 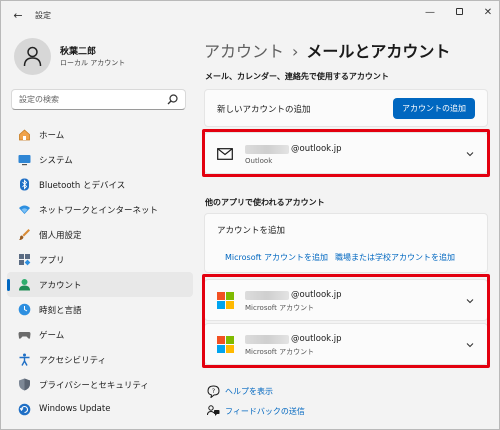 I want to click on settings-search-input: 設定の検索, so click(x=98, y=99).